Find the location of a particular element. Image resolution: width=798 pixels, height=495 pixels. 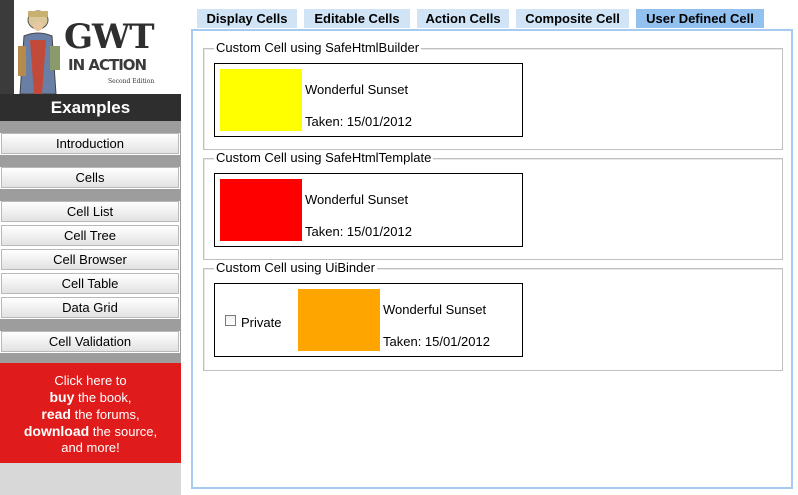

logo-title: GWT is located at coordinates (109, 37).